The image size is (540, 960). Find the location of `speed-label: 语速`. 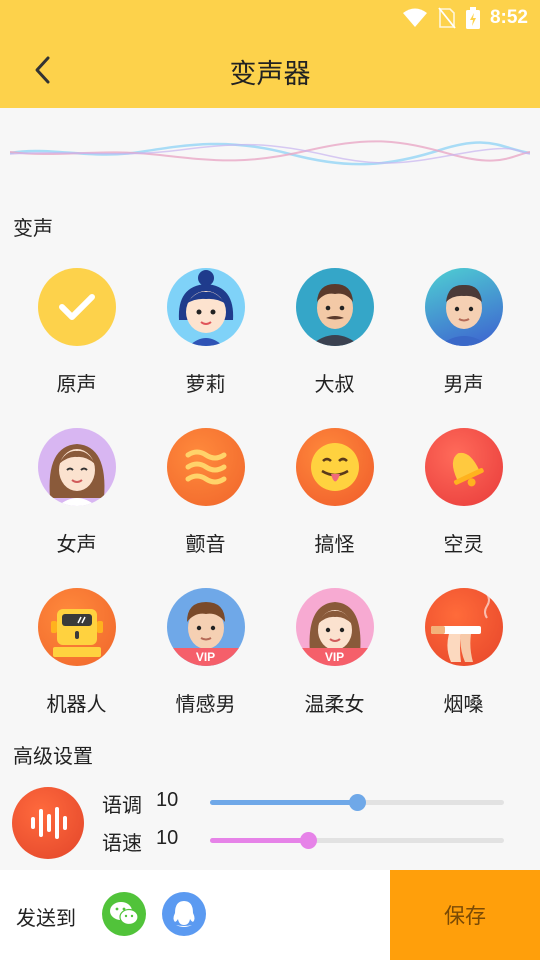

speed-label: 语速 is located at coordinates (122, 843).